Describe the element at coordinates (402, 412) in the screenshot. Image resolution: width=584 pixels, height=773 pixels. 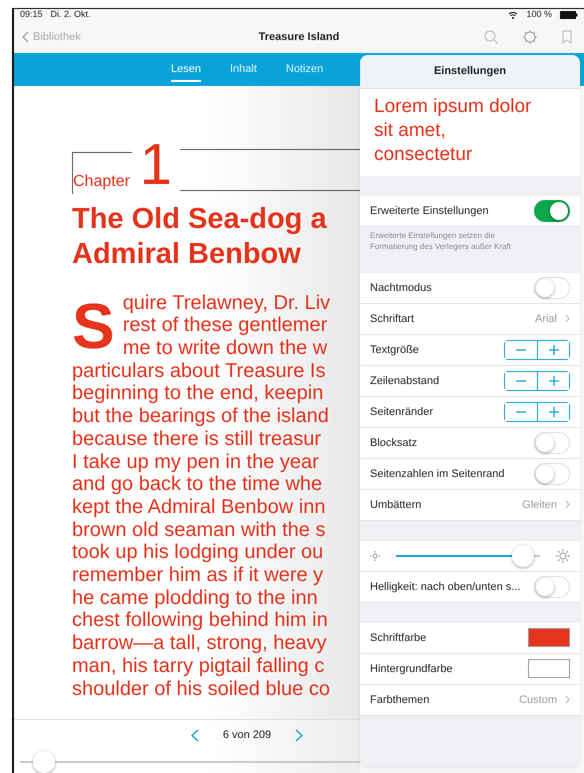
I see `setting-label: Seitenränder` at that location.